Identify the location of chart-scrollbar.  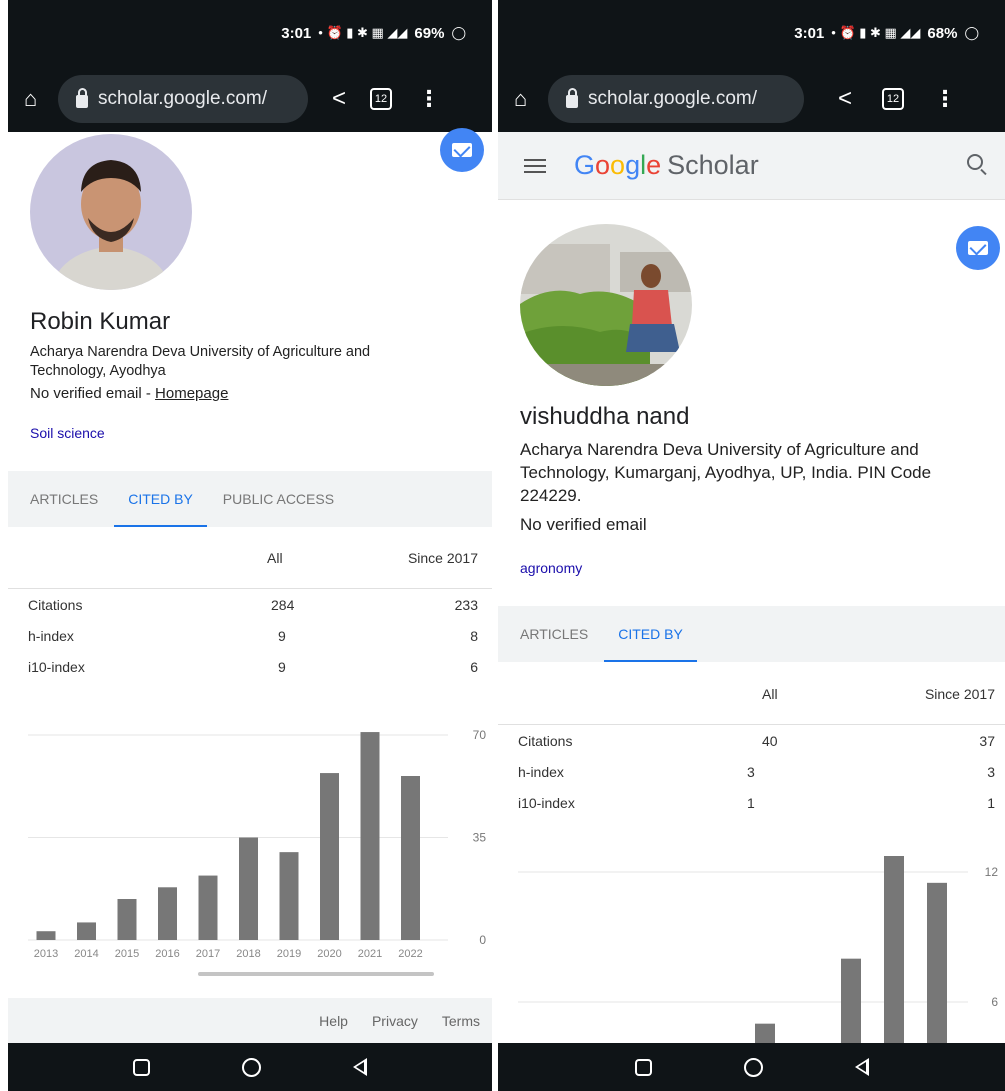
(316, 974).